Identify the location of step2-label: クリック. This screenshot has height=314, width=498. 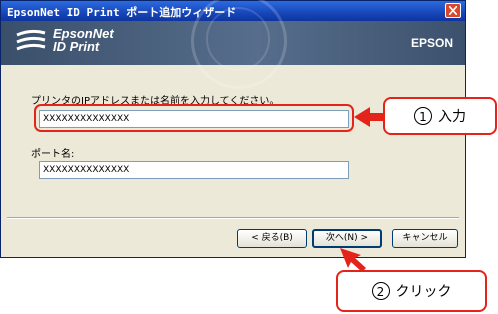
(423, 292).